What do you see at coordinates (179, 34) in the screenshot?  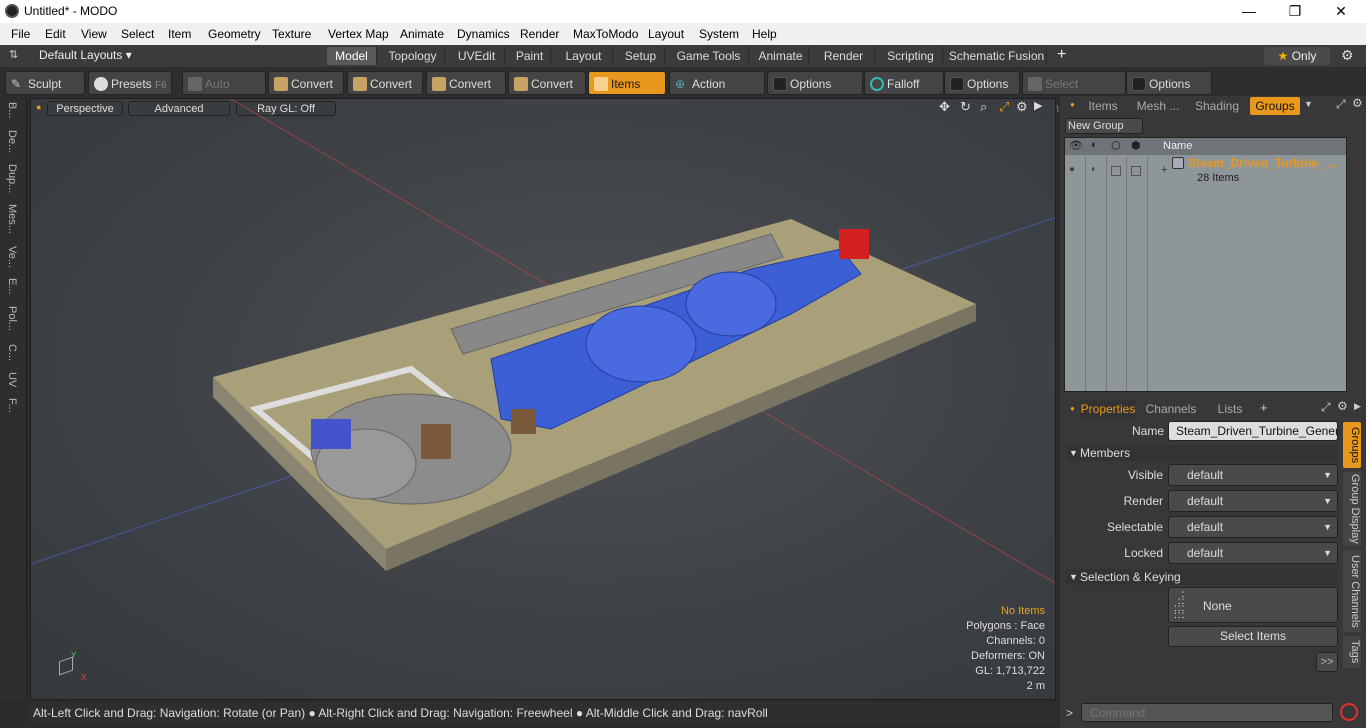 I see `menu-item: Item` at bounding box center [179, 34].